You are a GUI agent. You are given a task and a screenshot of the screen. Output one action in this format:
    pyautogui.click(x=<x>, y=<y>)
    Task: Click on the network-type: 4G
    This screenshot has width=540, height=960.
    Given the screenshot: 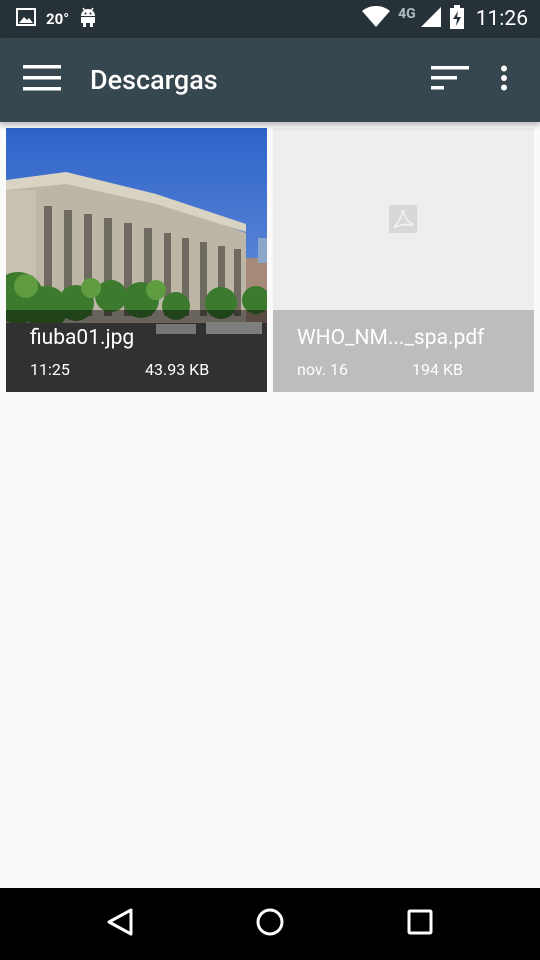 What is the action you would take?
    pyautogui.click(x=407, y=14)
    